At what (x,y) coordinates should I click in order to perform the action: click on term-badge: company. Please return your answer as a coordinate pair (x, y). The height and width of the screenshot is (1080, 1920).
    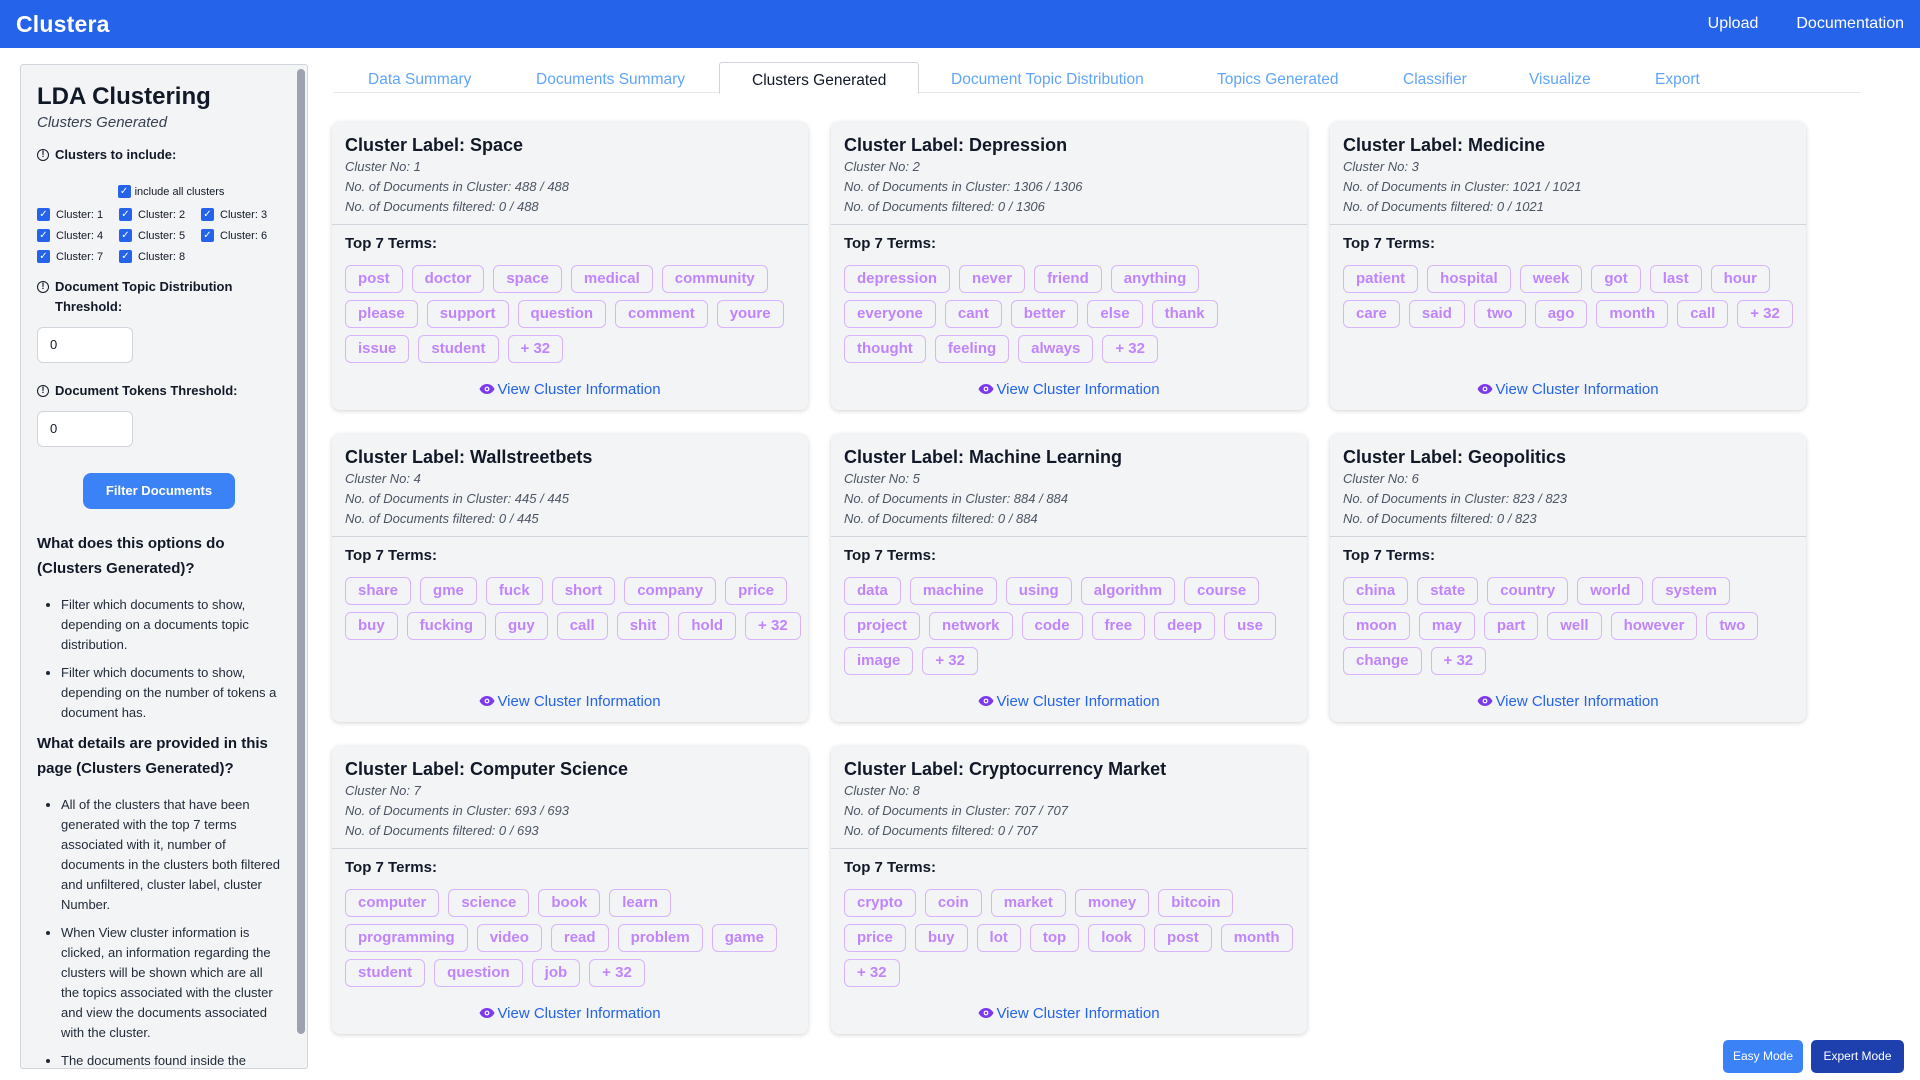
    Looking at the image, I should click on (670, 591).